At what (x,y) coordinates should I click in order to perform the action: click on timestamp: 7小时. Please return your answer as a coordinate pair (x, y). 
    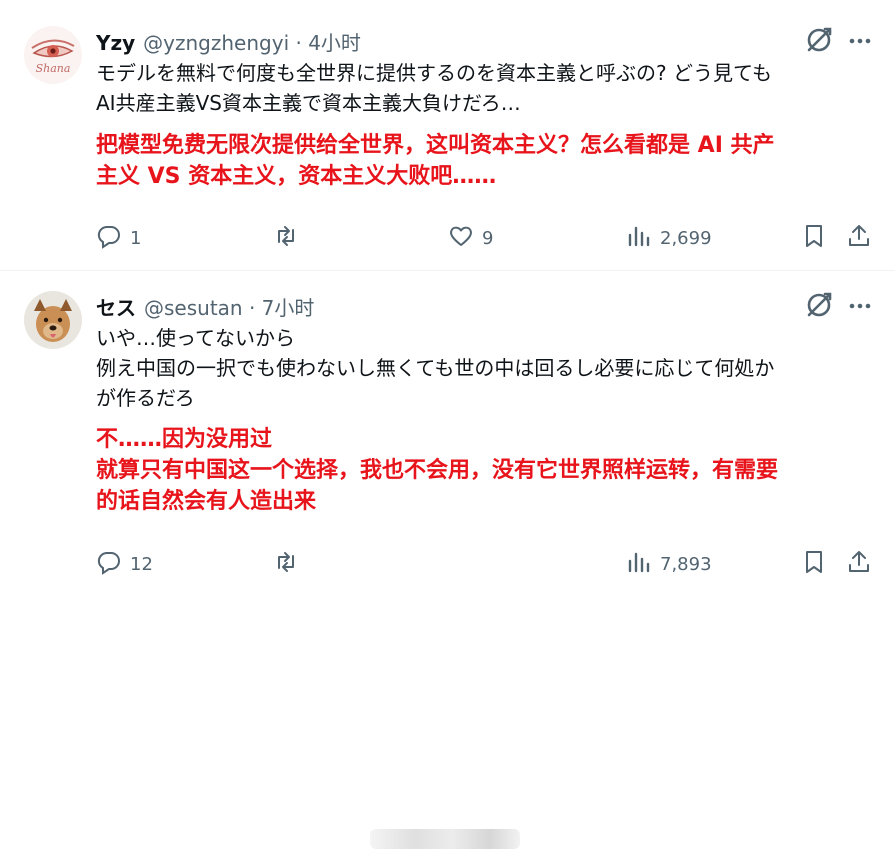
    Looking at the image, I should click on (288, 306).